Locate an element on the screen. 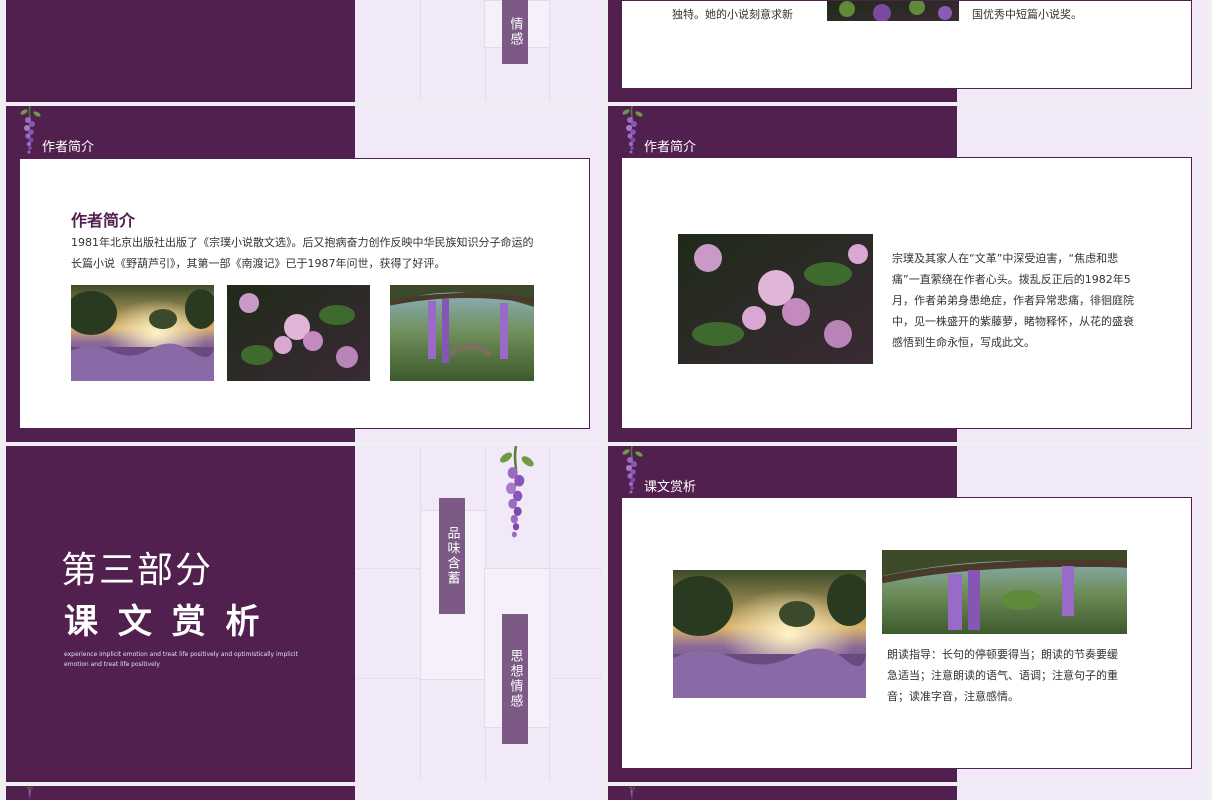 This screenshot has width=1212, height=800. wisteria-branch-graphic is located at coordinates (1004, 592).